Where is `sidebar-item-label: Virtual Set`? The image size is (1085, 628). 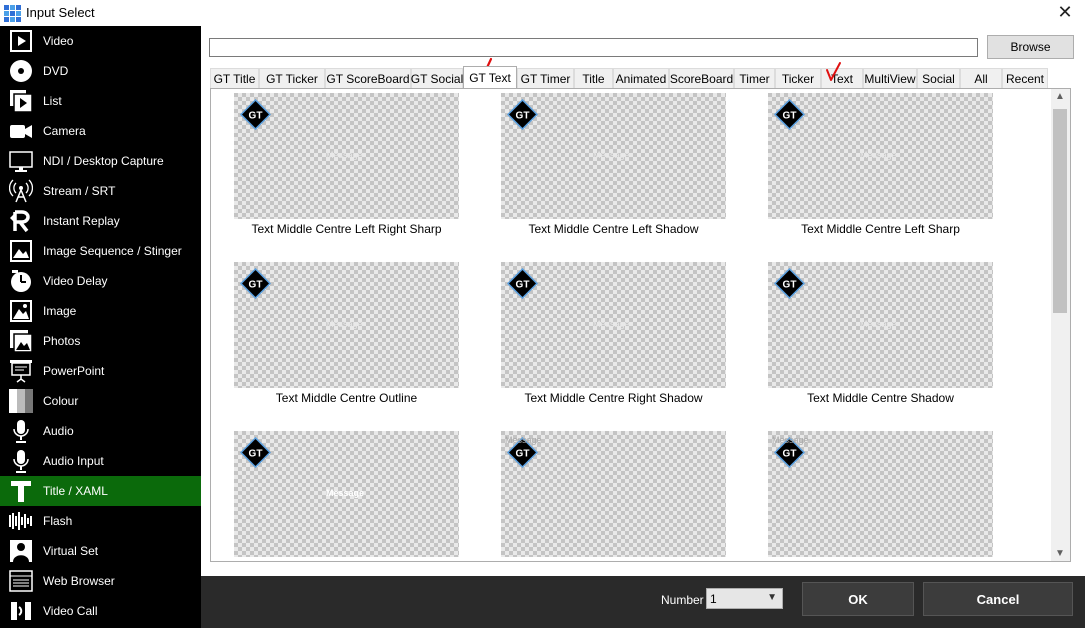
sidebar-item-label: Virtual Set is located at coordinates (71, 551).